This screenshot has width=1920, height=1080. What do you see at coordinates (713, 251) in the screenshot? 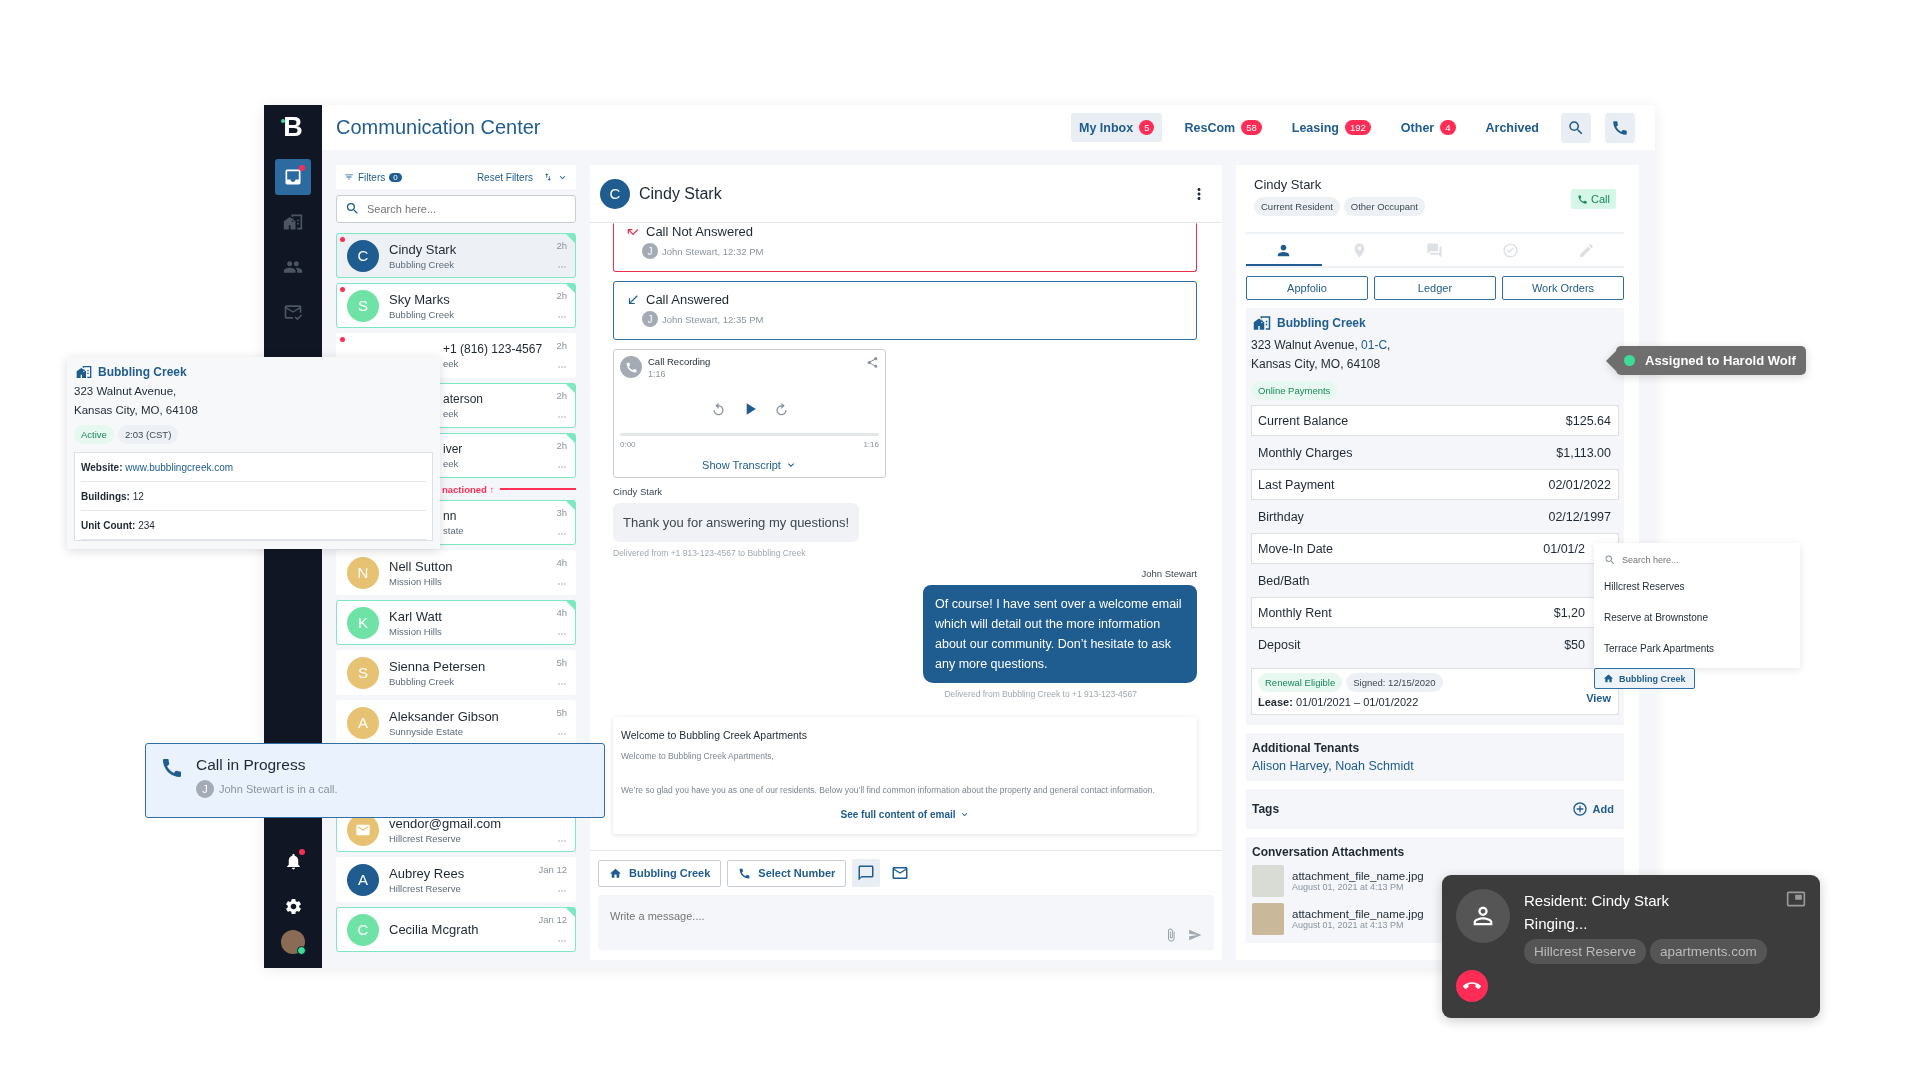
I see `call-meta: John Stewart, 12:32 PM` at bounding box center [713, 251].